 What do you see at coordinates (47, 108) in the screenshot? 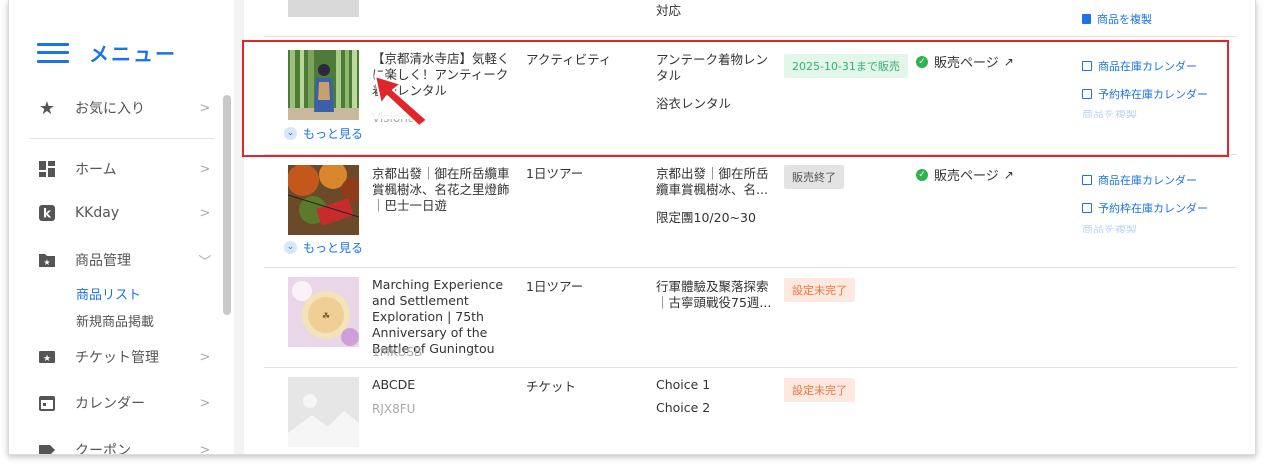
I see `star-icon: ★` at bounding box center [47, 108].